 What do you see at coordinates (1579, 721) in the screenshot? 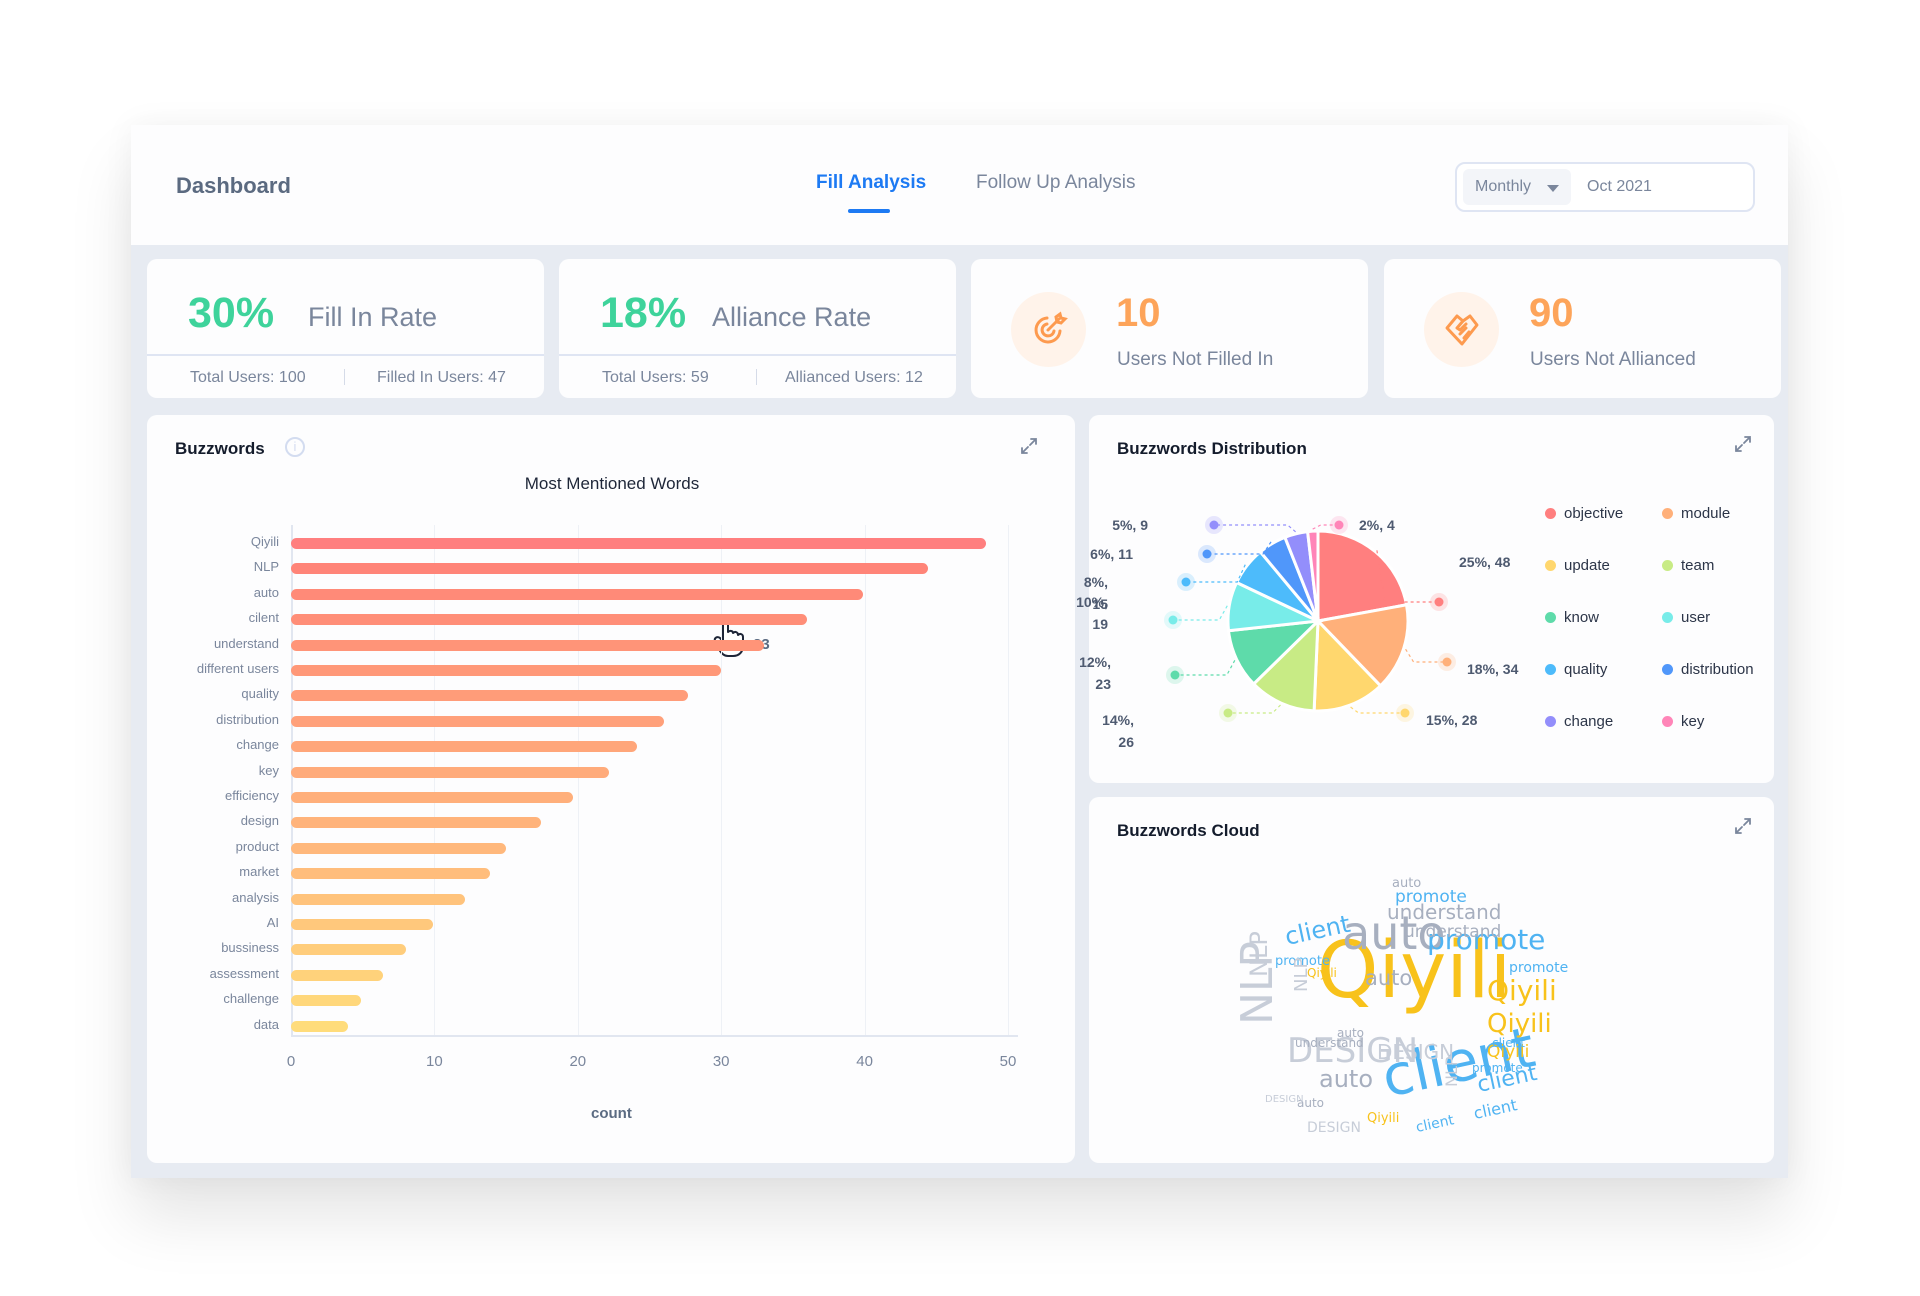
I see `legend-item-change: change` at bounding box center [1579, 721].